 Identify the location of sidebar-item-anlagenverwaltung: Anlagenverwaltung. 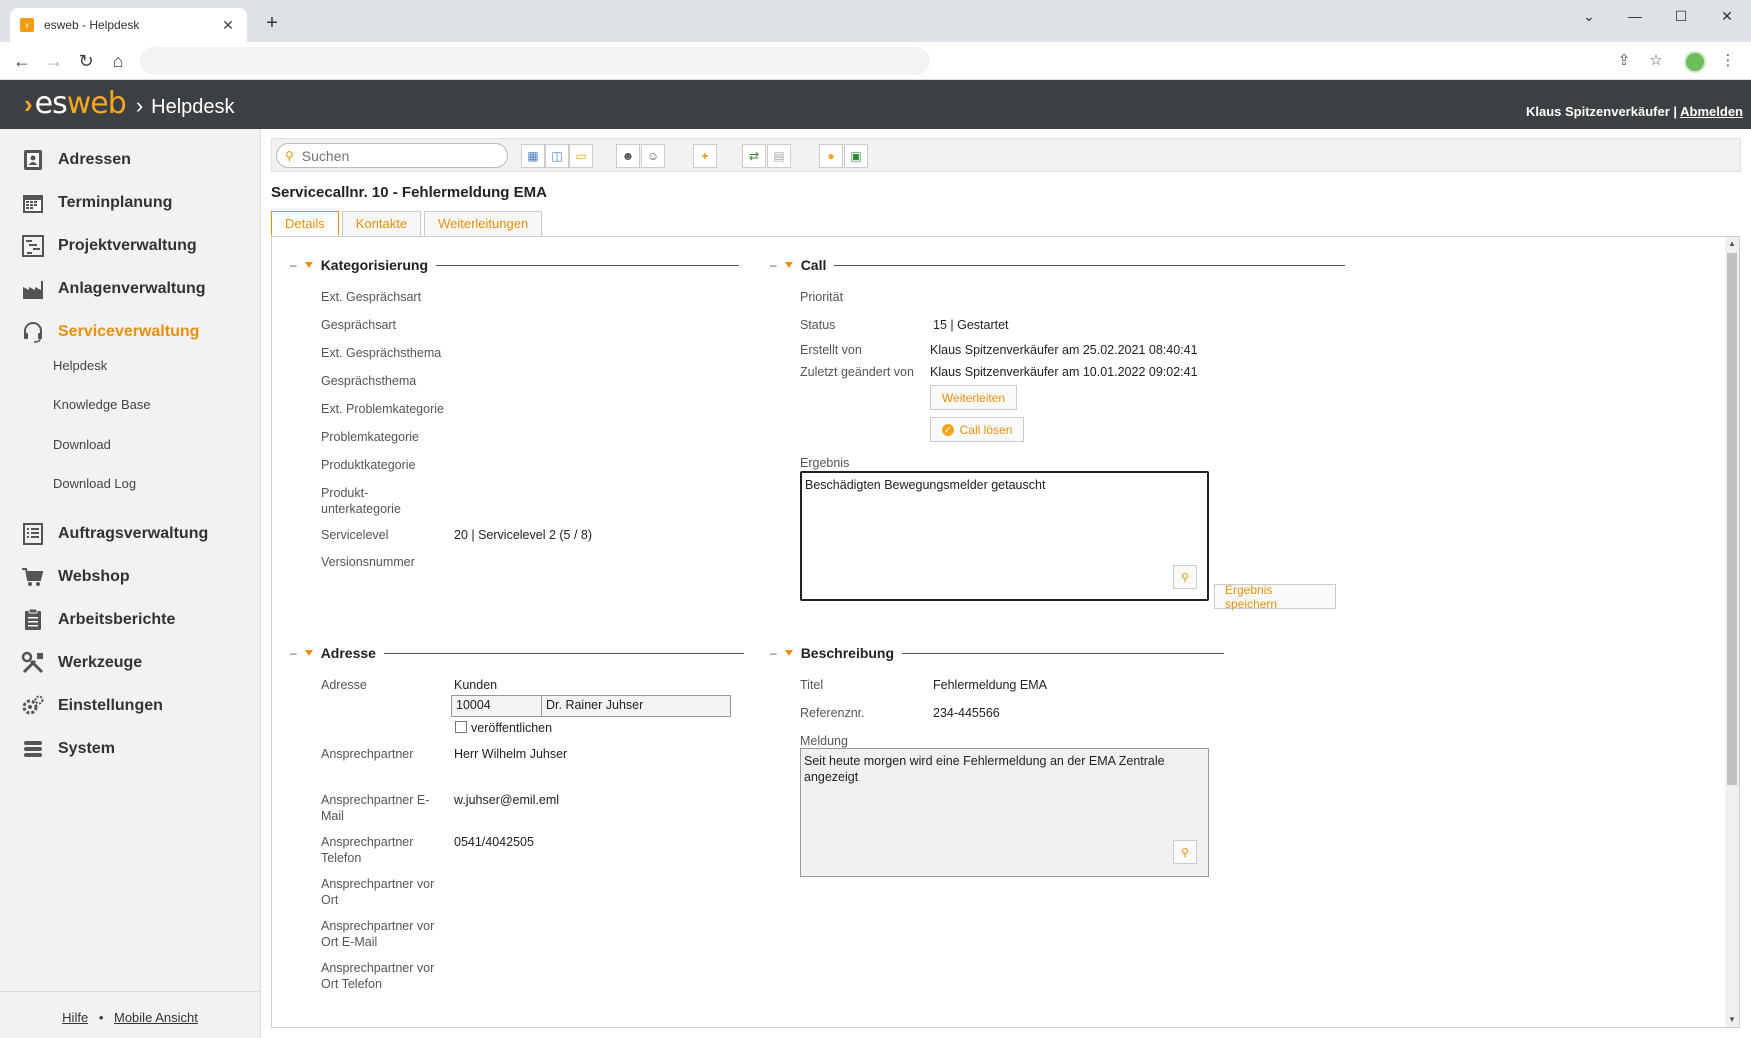
(113, 289).